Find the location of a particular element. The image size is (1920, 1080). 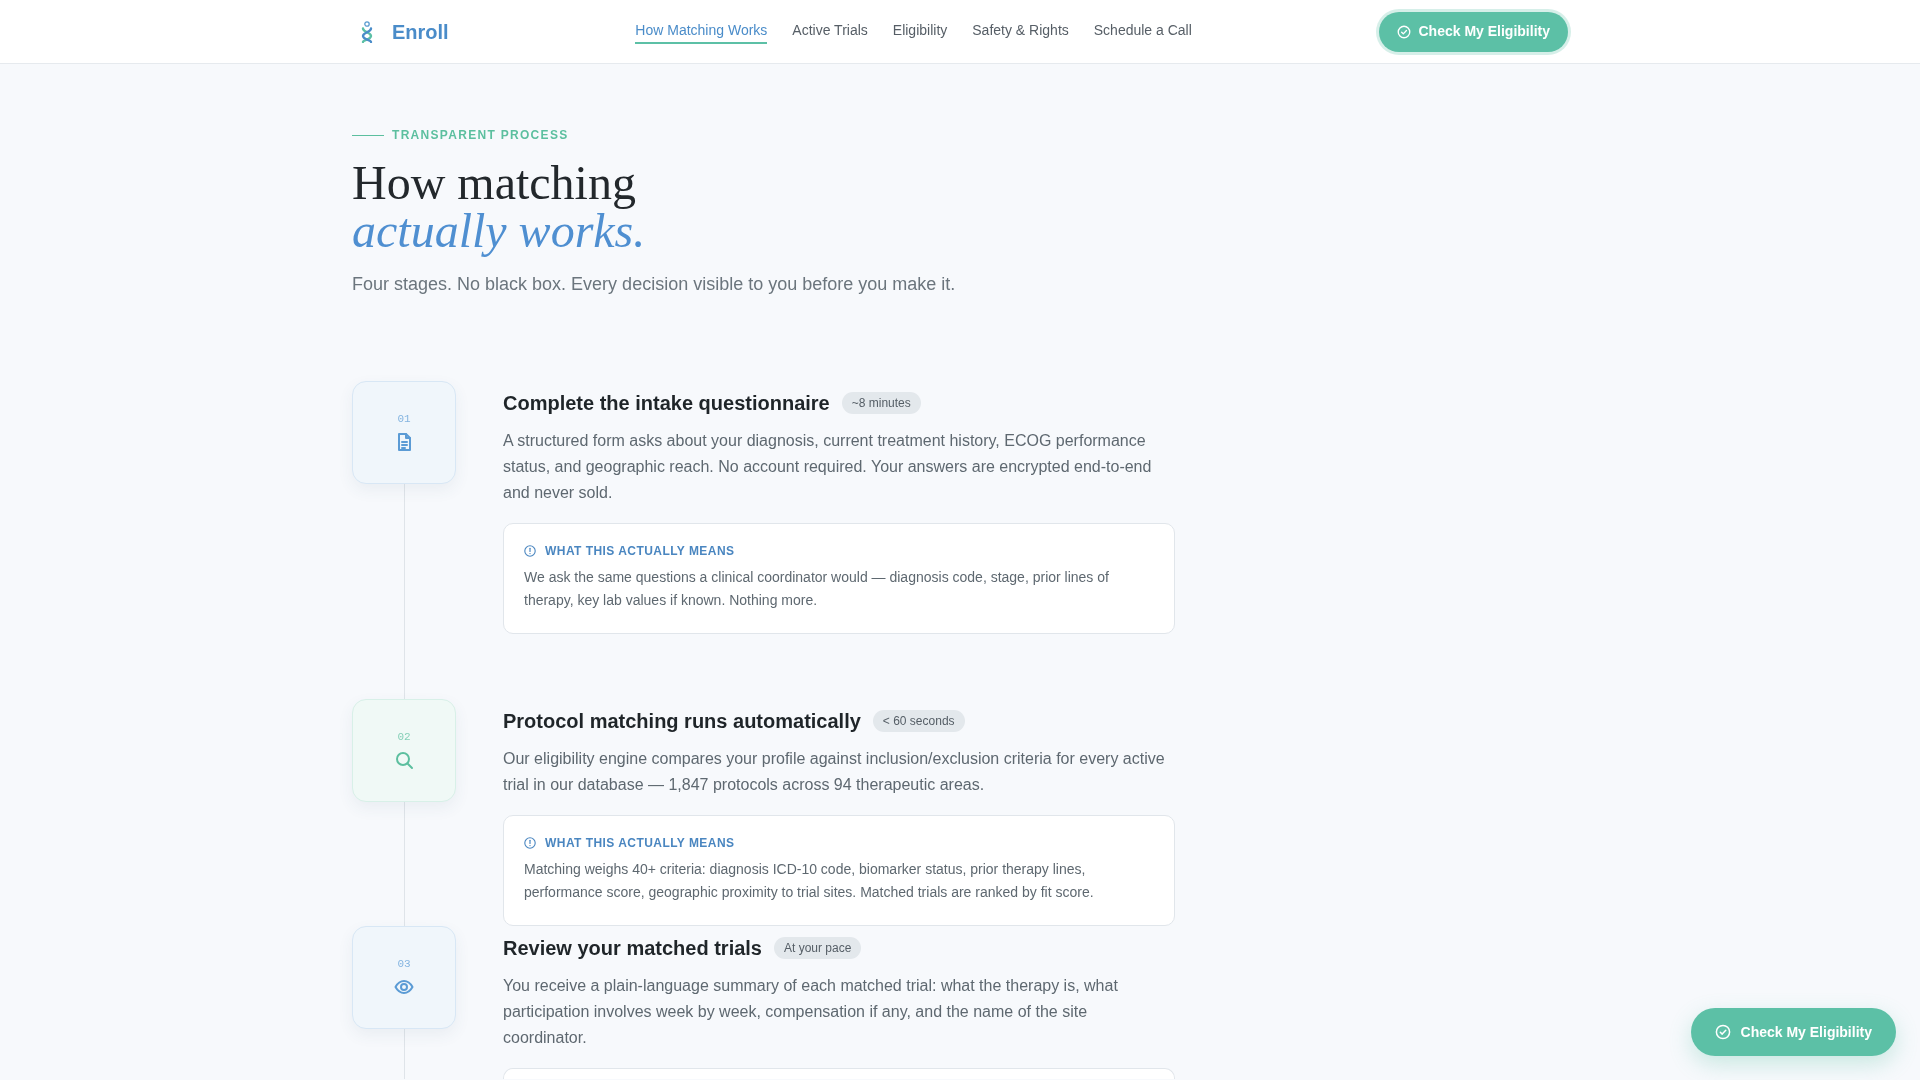

eyebrow-label: TRANSPARENT PROCESS is located at coordinates (480, 135).